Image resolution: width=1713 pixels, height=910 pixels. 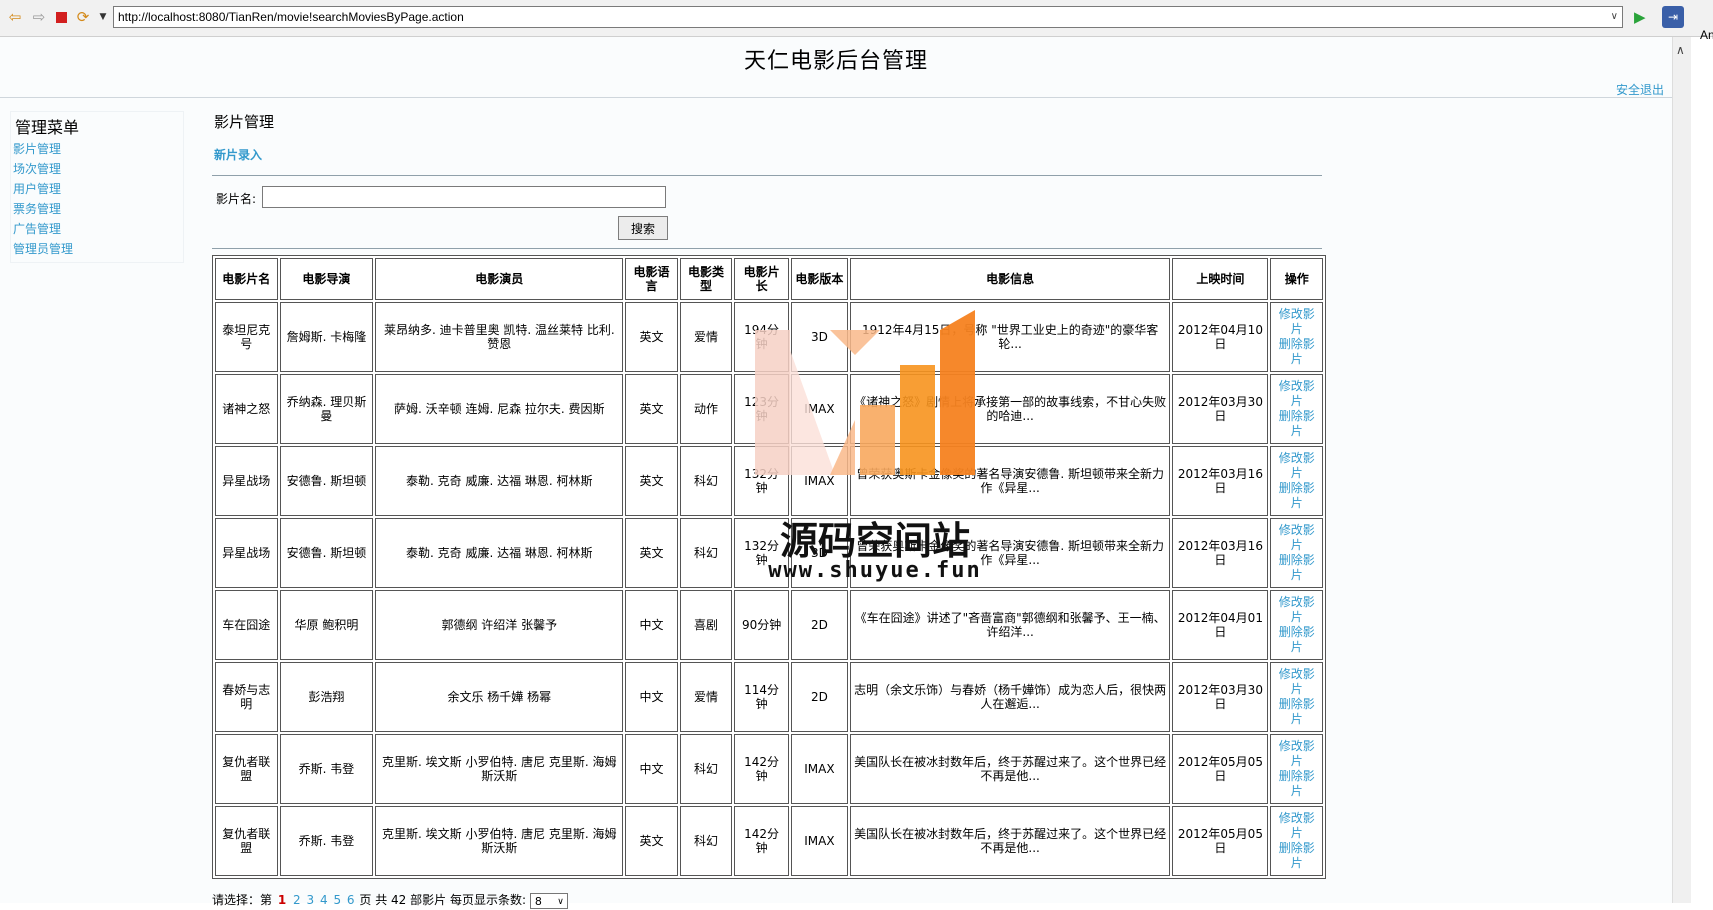 I want to click on page-link: 2, so click(x=297, y=900).